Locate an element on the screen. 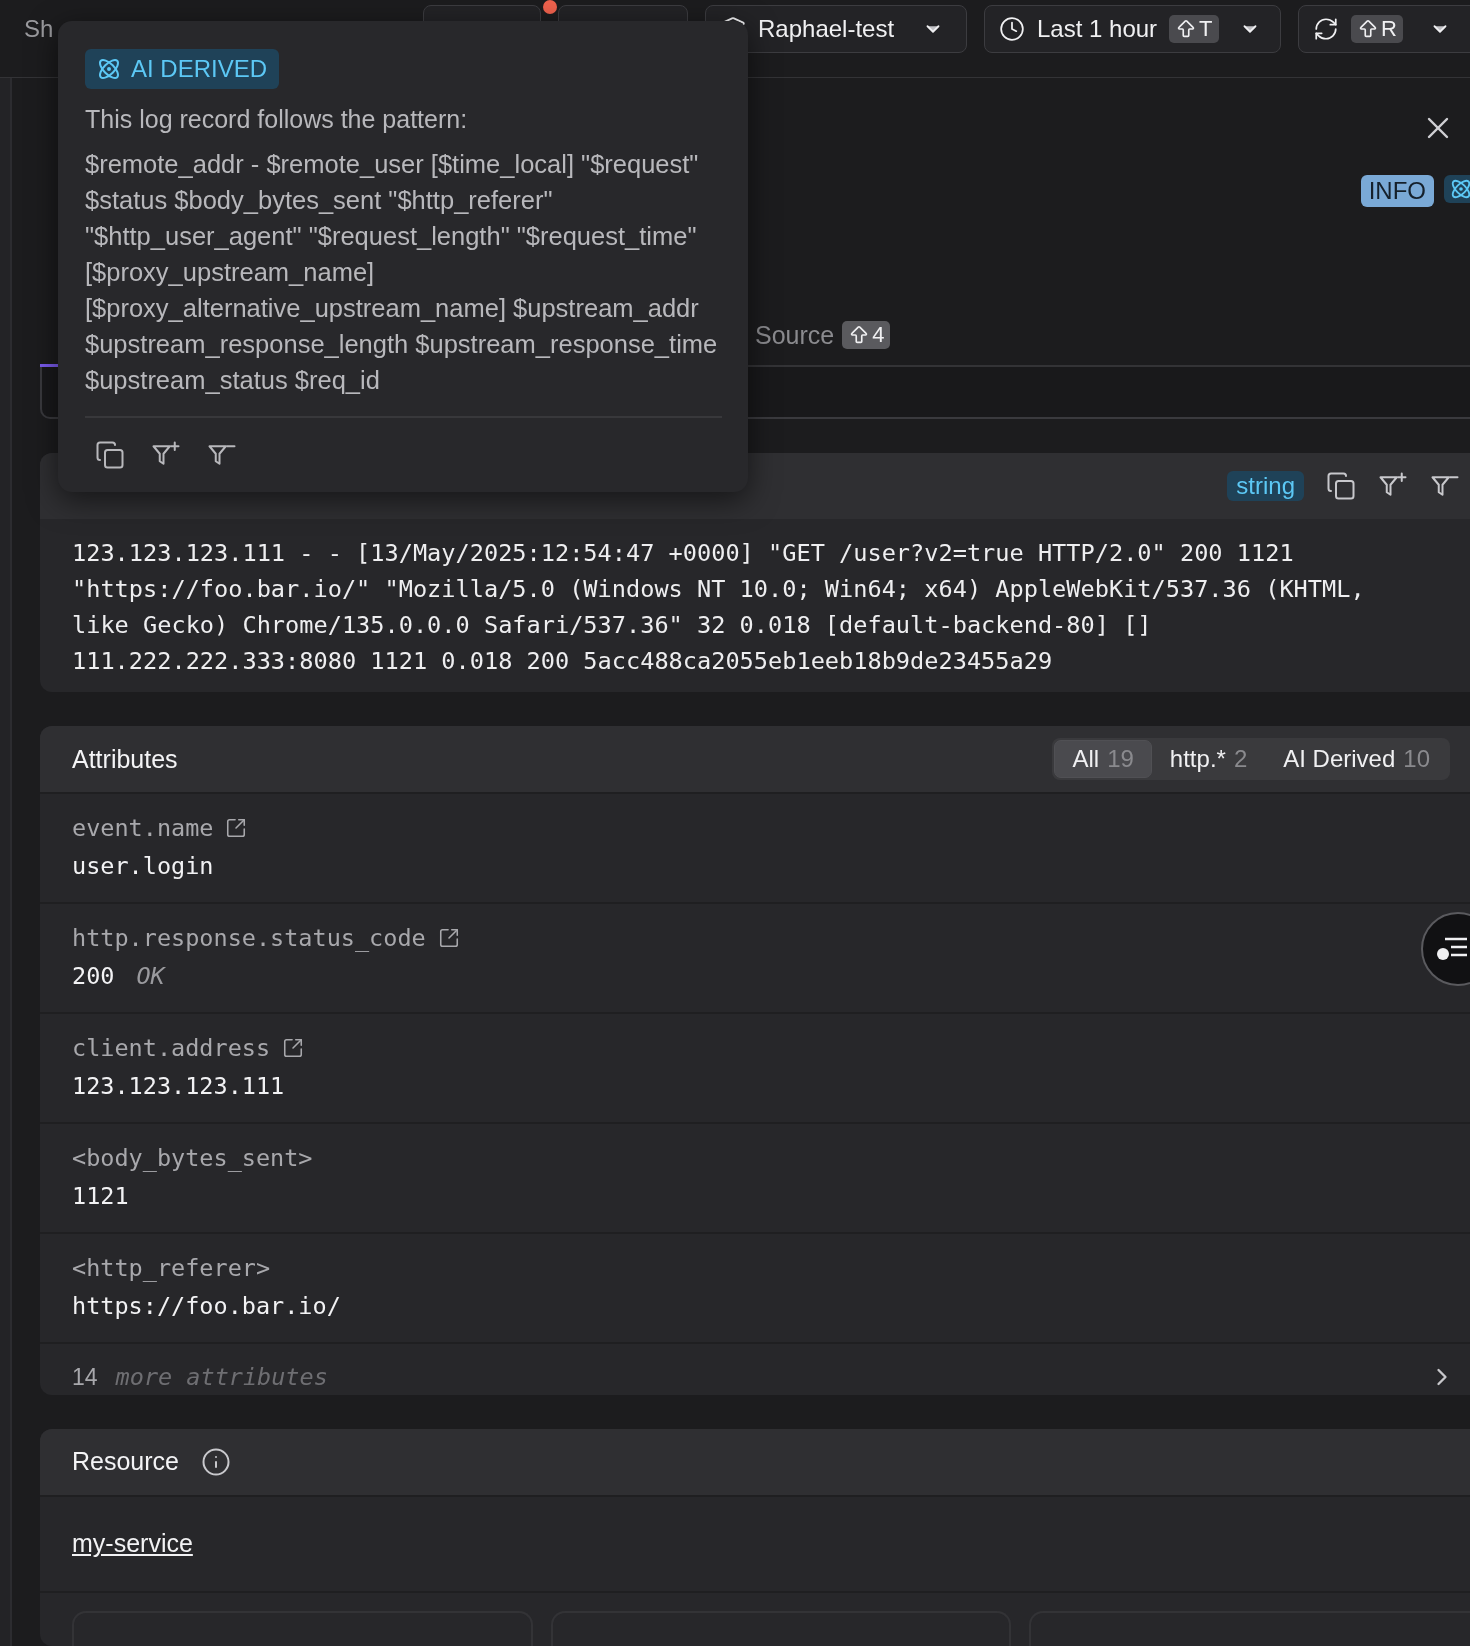  log-pattern-text: $remote_addr - $remote_user [$time_local] "$request" $status $body_bytes_sent "$http_referer" "$http_user_agent" "$request_length" "$request_time" [$proxy_upstream_name] [$proxy_alternative_upstream_name] $upstream_addr $upstream_response_length $upstream_response_time $upstream_status $req_id is located at coordinates (402, 272).